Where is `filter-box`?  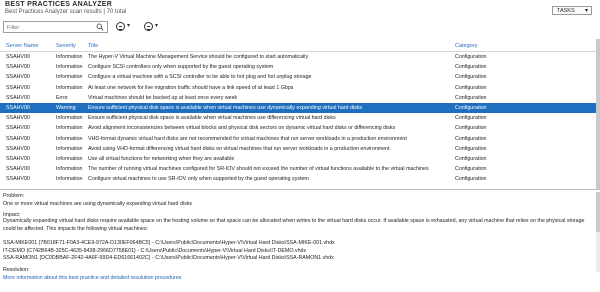
filter-box is located at coordinates (55, 27).